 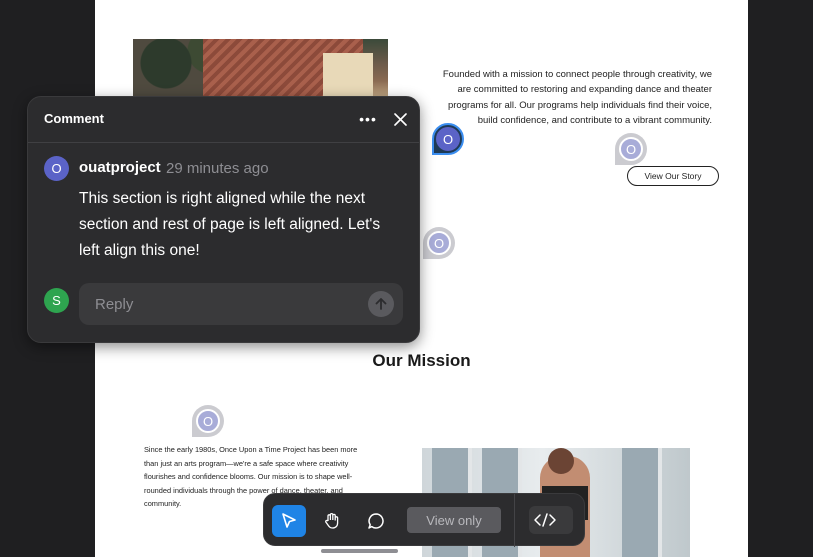 I want to click on hand-icon, so click(x=332, y=521).